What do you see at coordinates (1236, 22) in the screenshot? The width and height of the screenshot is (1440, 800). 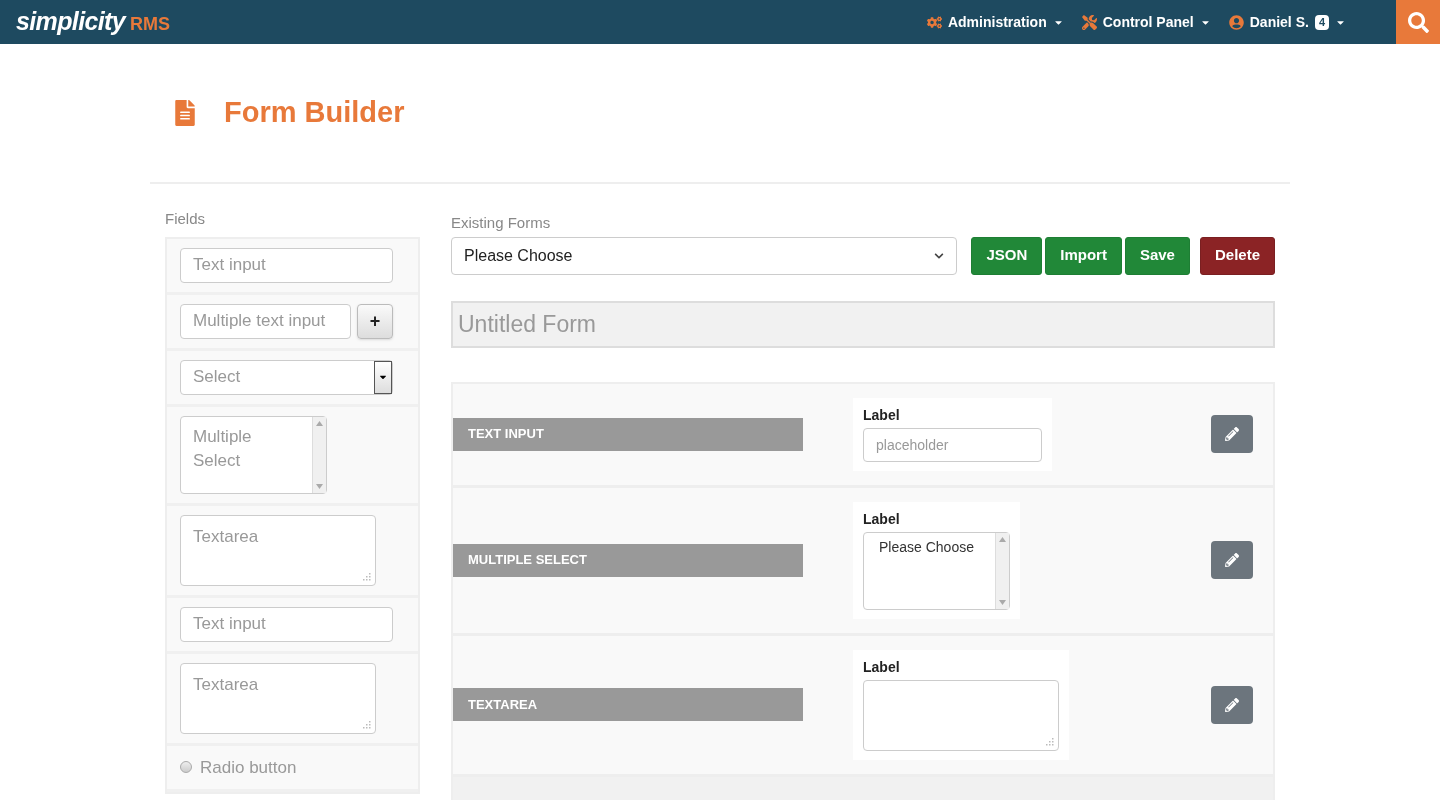 I see `user-icon` at bounding box center [1236, 22].